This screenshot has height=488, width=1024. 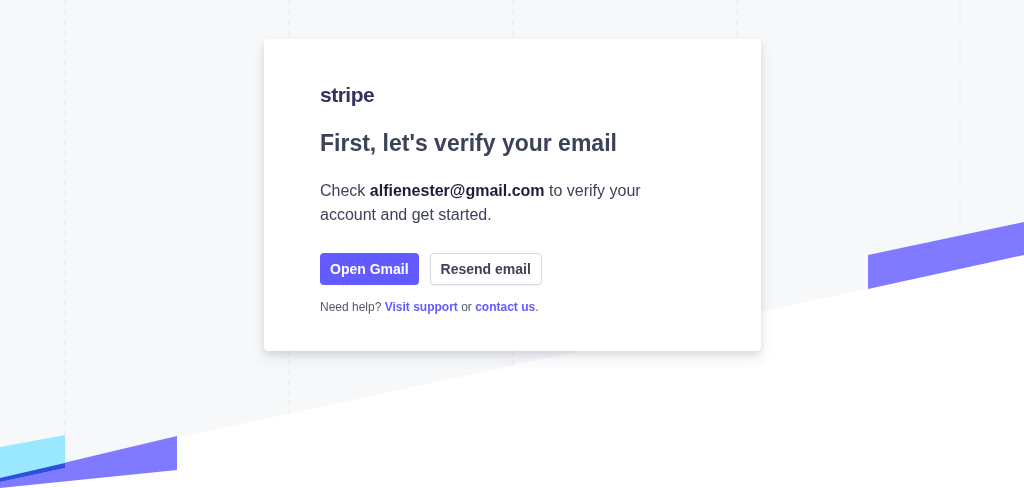 I want to click on help-link: Visit support, so click(x=421, y=307).